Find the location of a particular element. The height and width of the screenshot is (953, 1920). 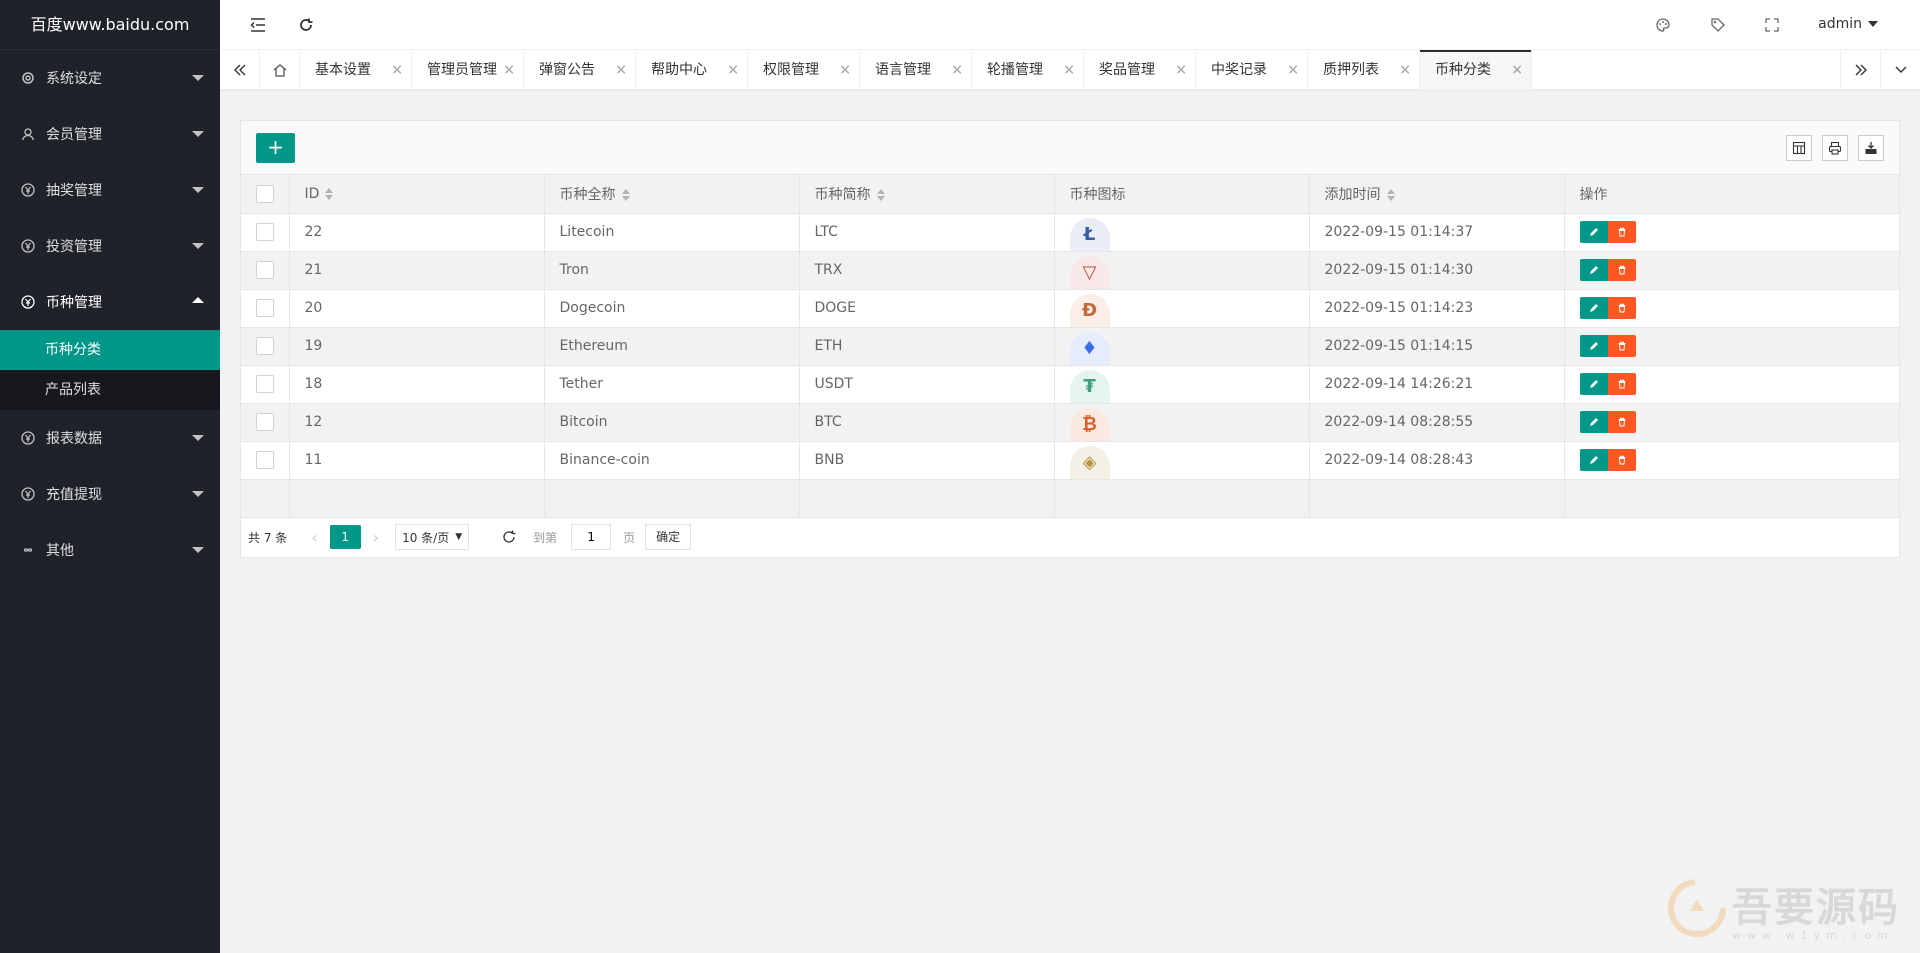

next-page-icon: › is located at coordinates (376, 537).